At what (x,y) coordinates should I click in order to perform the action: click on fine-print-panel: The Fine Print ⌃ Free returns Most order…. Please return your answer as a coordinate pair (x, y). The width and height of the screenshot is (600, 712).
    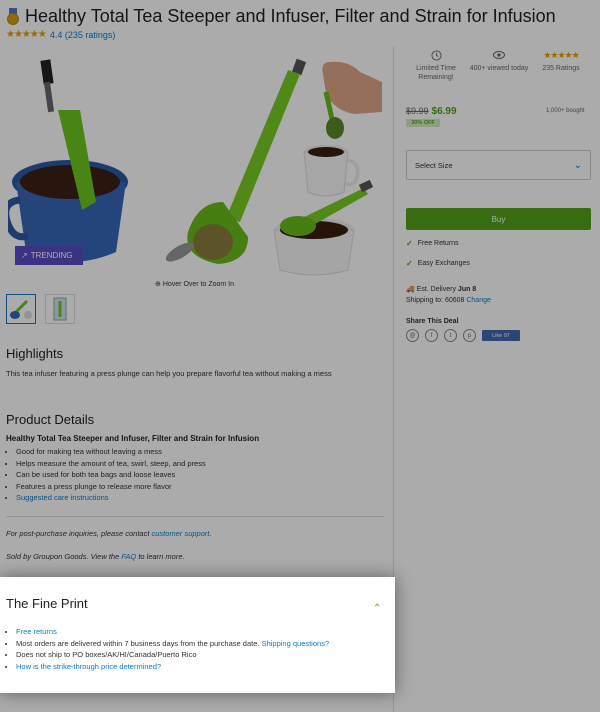
    Looking at the image, I should click on (197, 635).